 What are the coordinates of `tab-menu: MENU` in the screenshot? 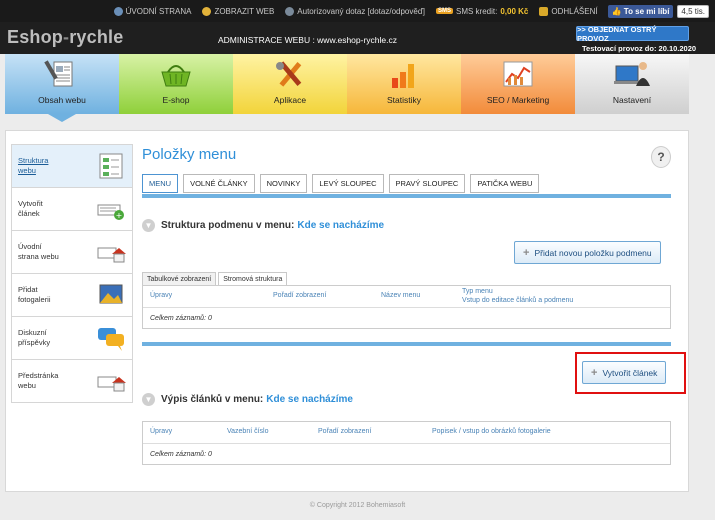 It's located at (160, 183).